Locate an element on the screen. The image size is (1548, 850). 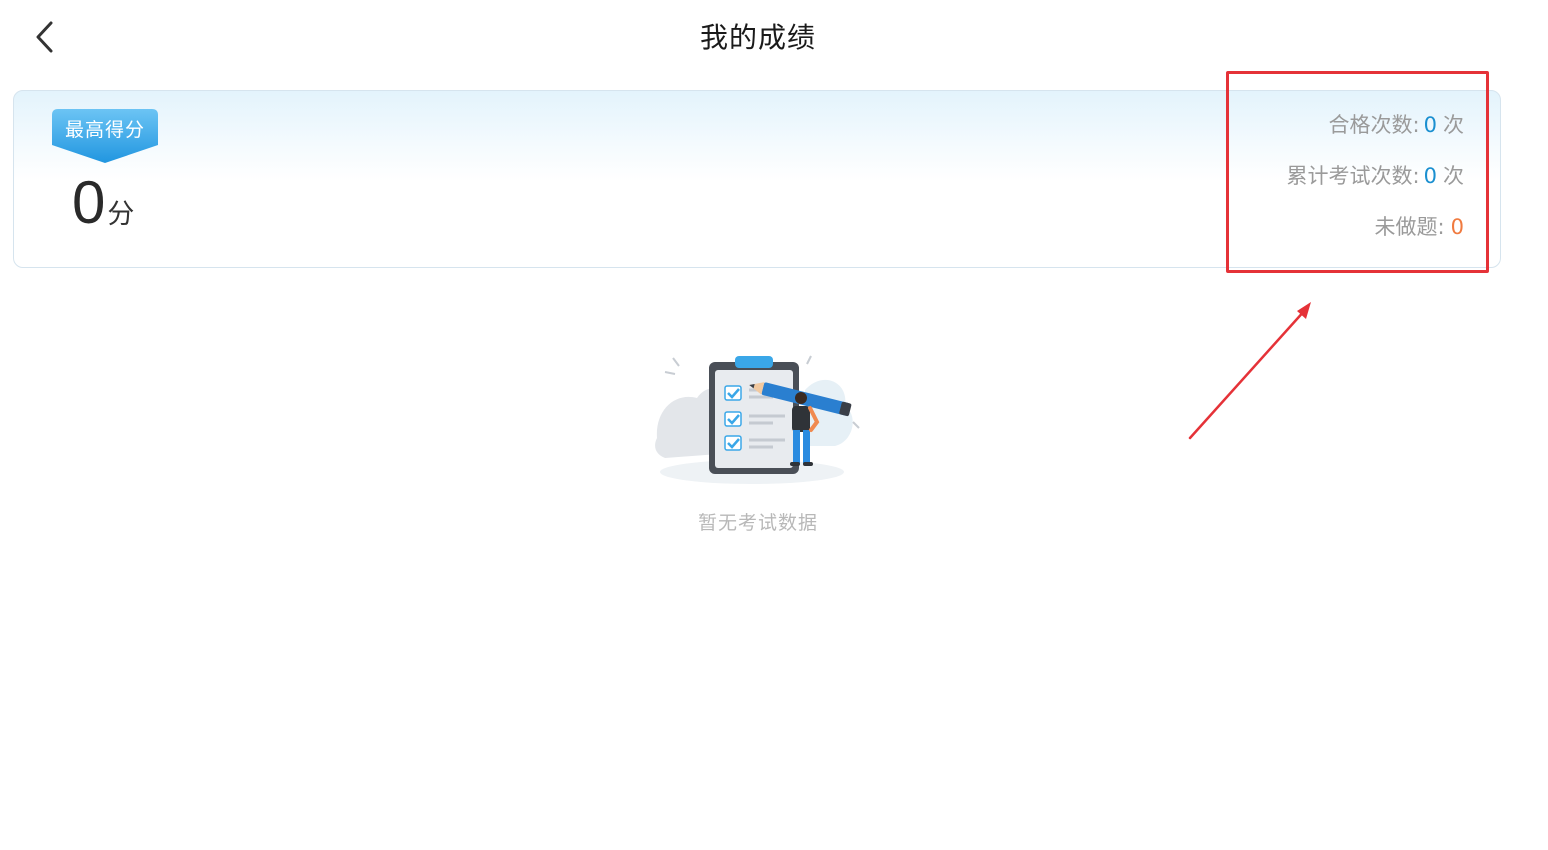
header-bar: 我的成绩 is located at coordinates (774, 36).